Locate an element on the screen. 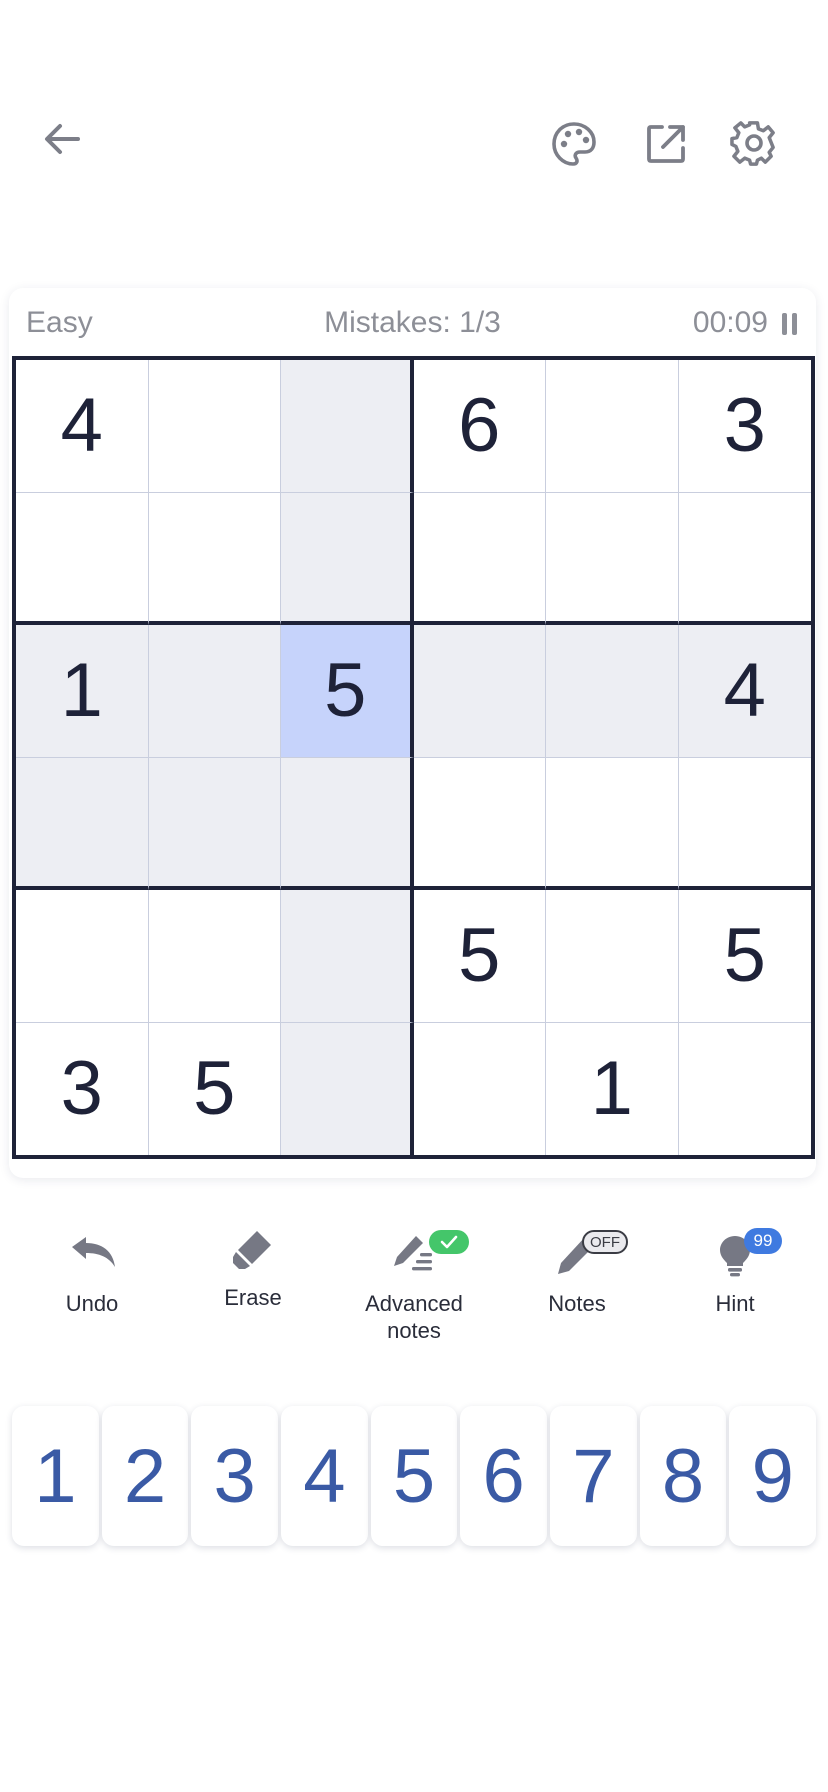 The width and height of the screenshot is (828, 1792). erase-button: Erase is located at coordinates (253, 1262).